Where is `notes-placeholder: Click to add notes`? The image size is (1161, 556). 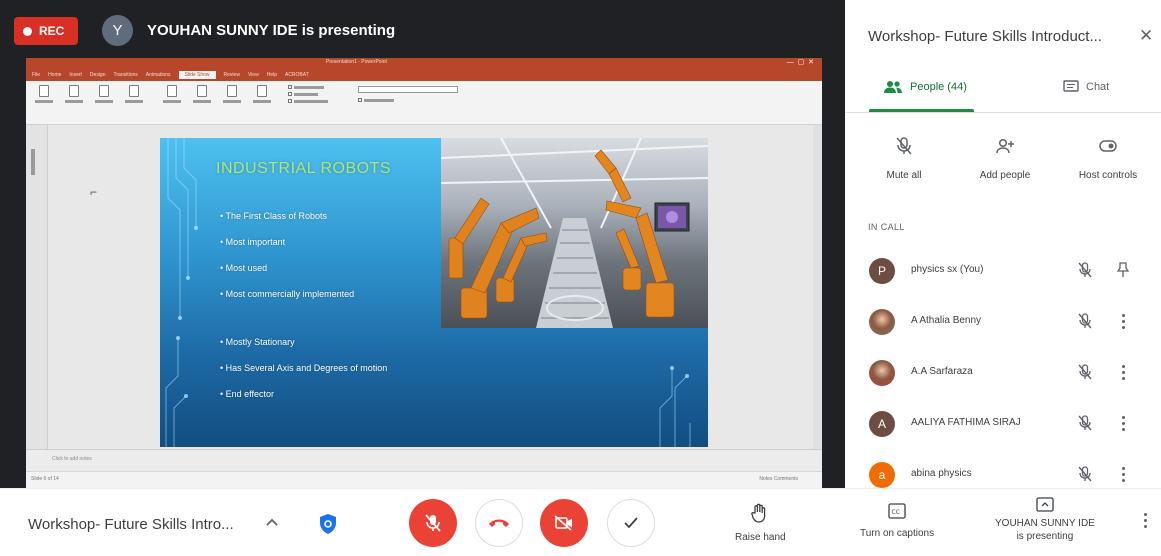
notes-placeholder: Click to add notes is located at coordinates (72, 459).